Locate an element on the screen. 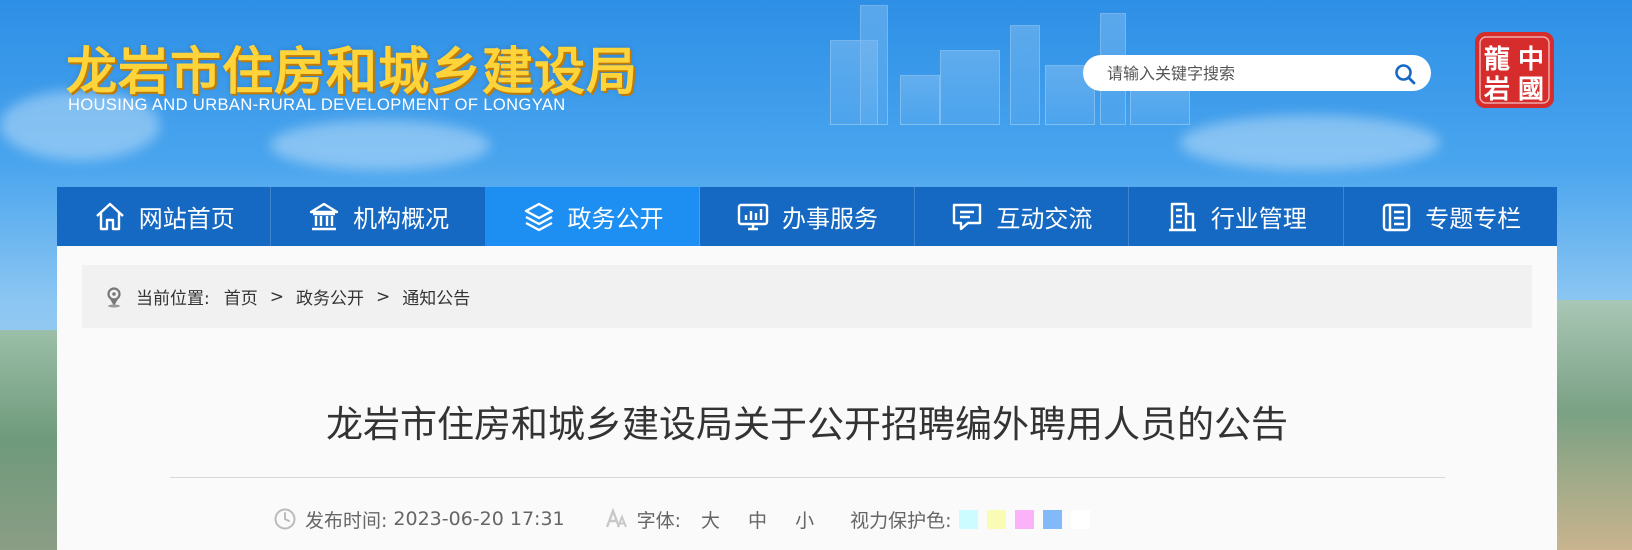 Image resolution: width=1632 pixels, height=550 pixels. eye-color-blue-swatch is located at coordinates (1053, 519).